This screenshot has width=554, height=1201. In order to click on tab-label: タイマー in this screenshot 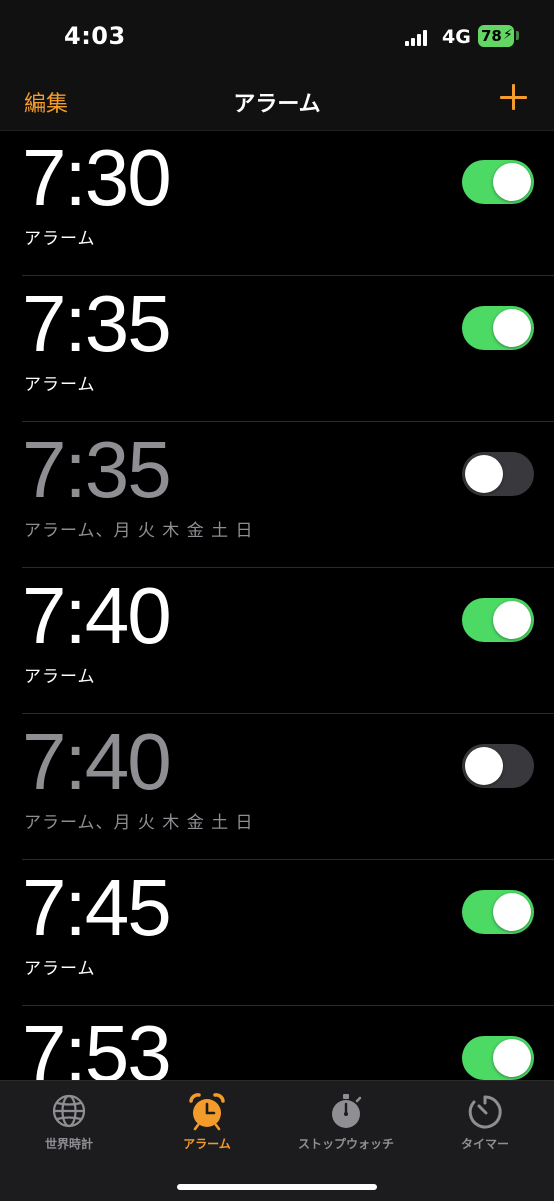, I will do `click(484, 1144)`.